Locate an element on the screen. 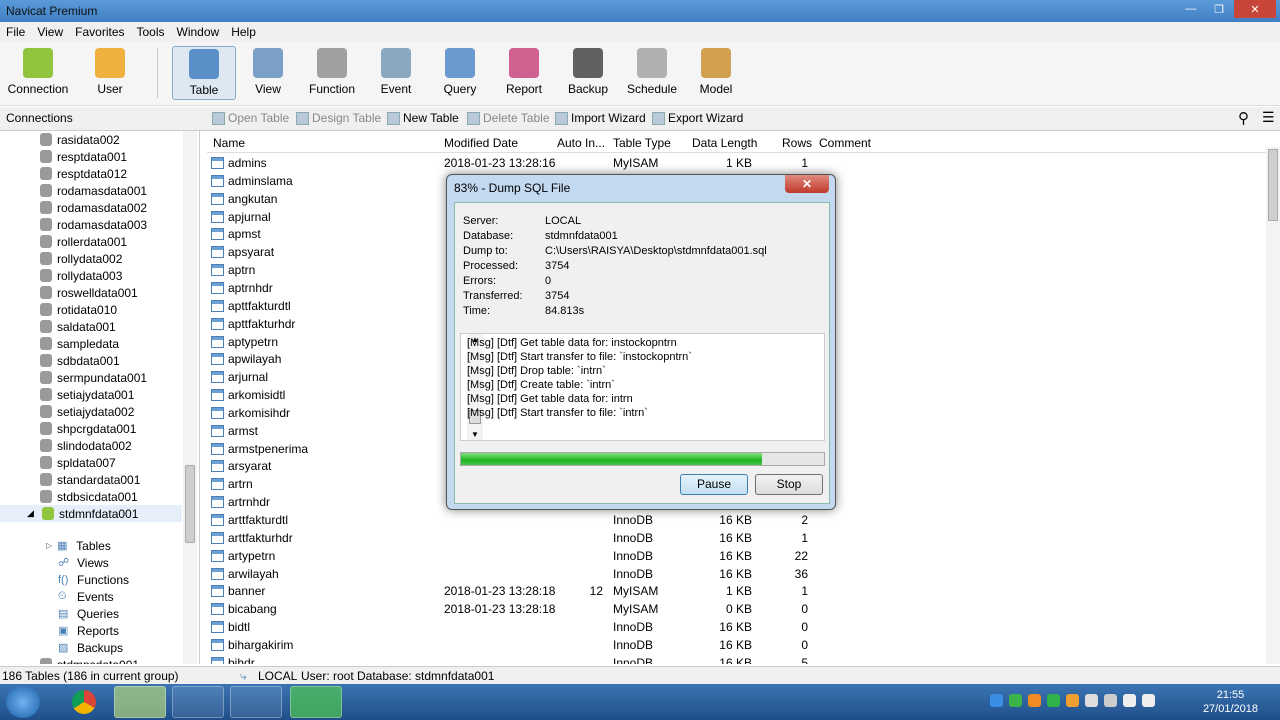 The width and height of the screenshot is (1280, 720). table-row: arttfakturhdr InnoDB 16 KB 1 is located at coordinates (737, 538).